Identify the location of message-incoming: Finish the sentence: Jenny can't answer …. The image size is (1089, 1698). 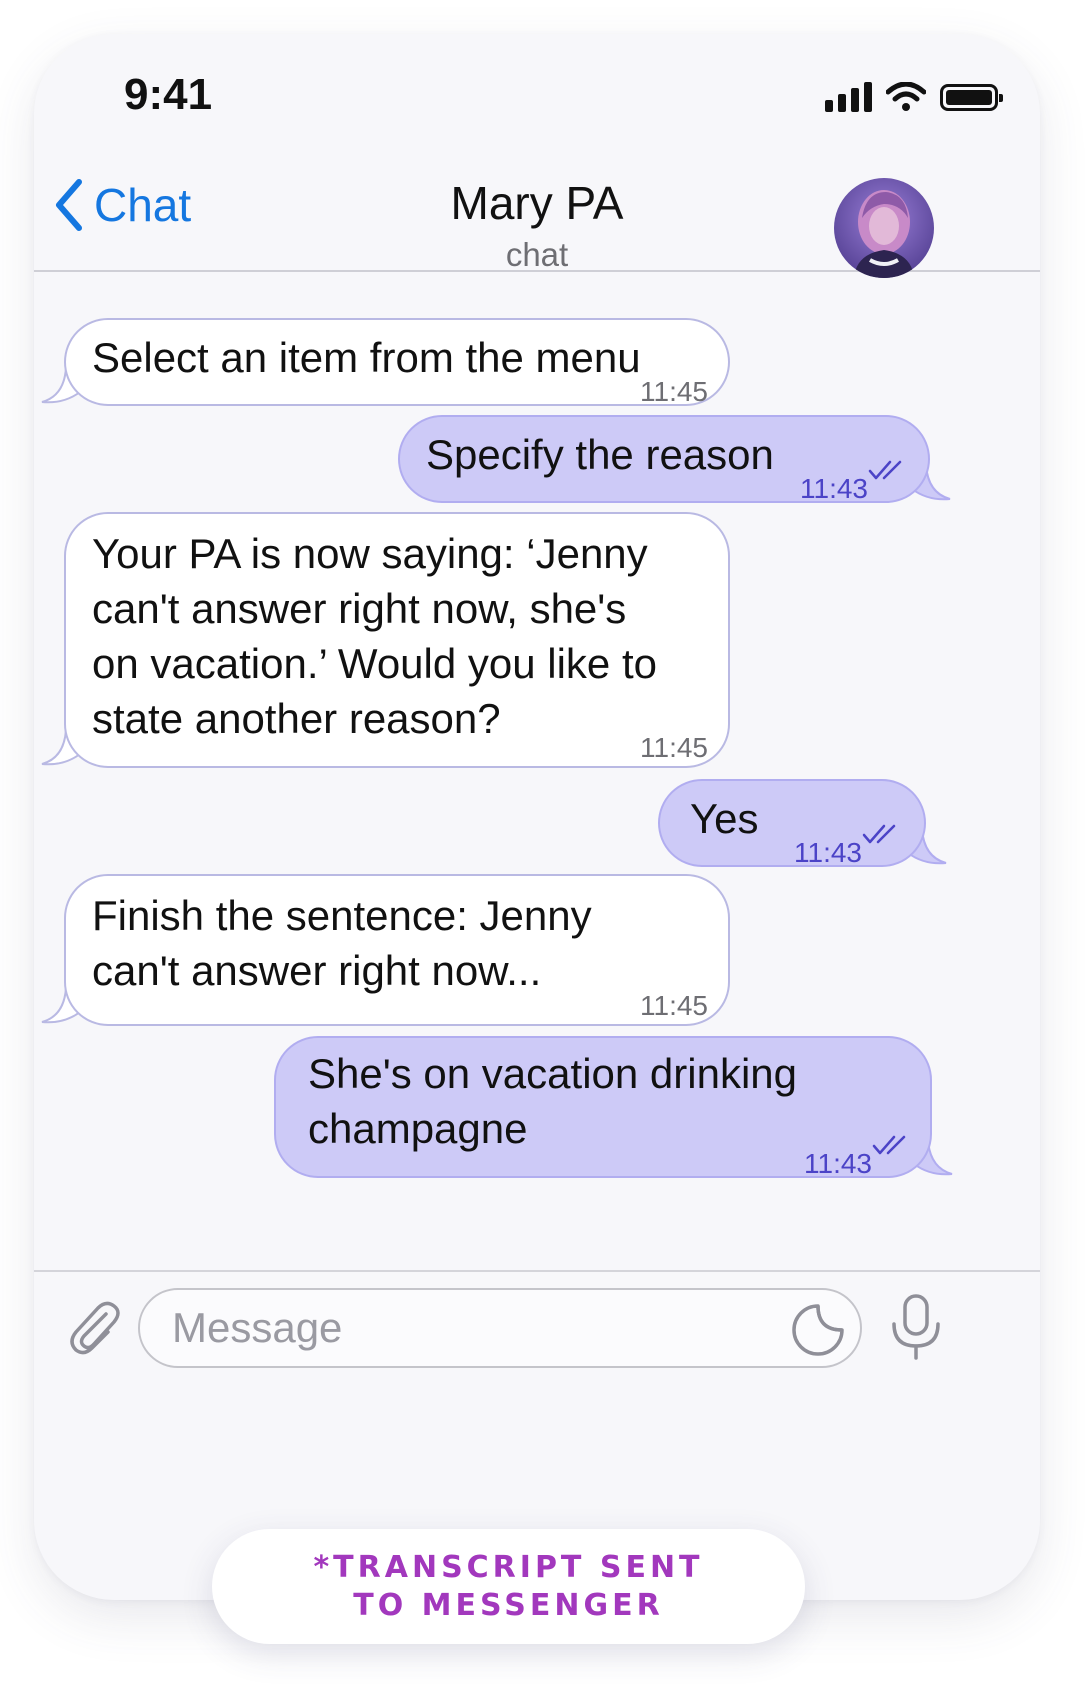
(385, 950).